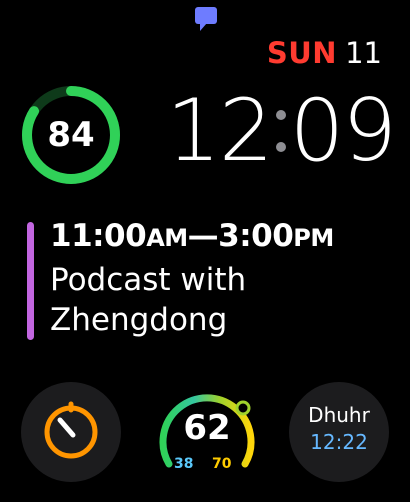  Describe the element at coordinates (280, 131) in the screenshot. I see `clock-separator` at that location.